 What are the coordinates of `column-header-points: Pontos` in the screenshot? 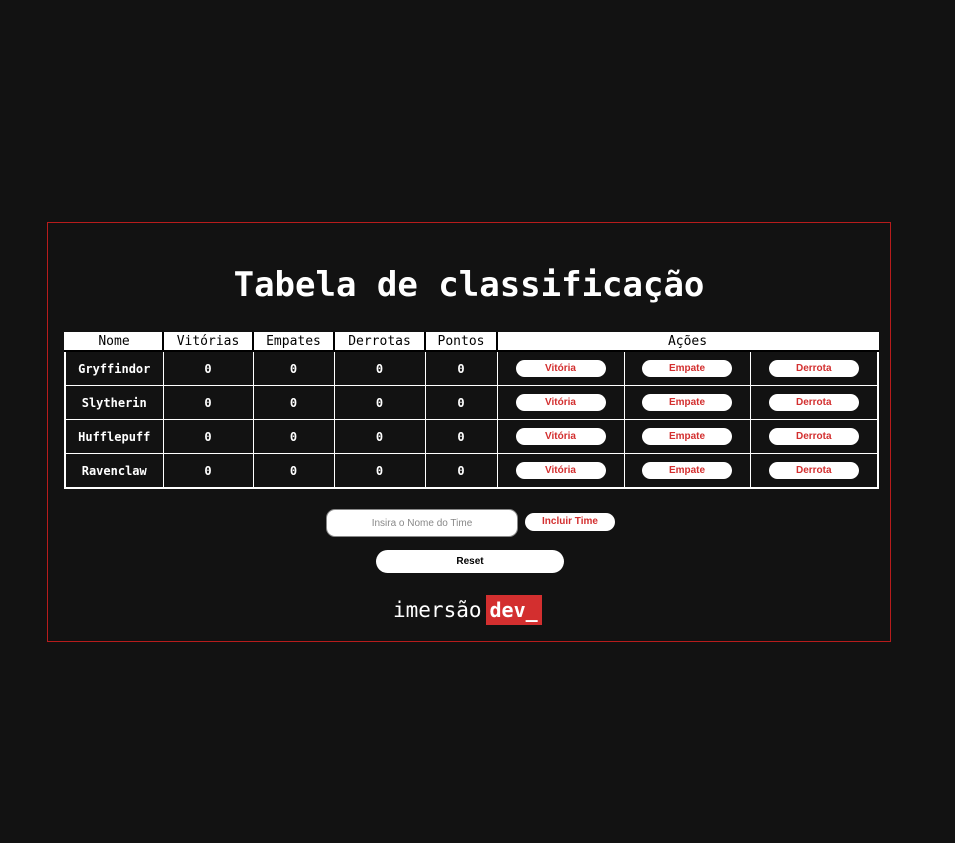 It's located at (461, 342).